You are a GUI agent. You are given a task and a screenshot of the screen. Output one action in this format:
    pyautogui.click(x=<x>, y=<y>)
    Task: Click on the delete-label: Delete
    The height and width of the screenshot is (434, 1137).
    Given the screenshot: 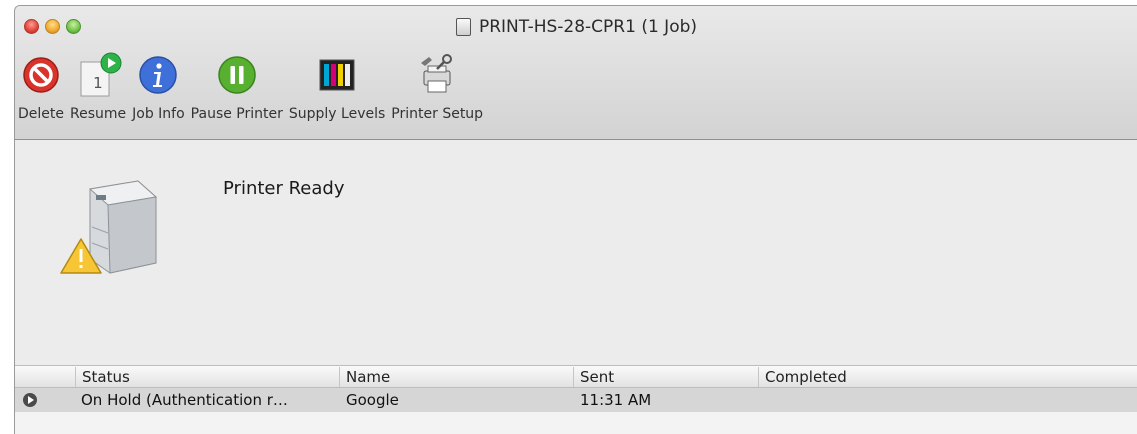 What is the action you would take?
    pyautogui.click(x=41, y=114)
    